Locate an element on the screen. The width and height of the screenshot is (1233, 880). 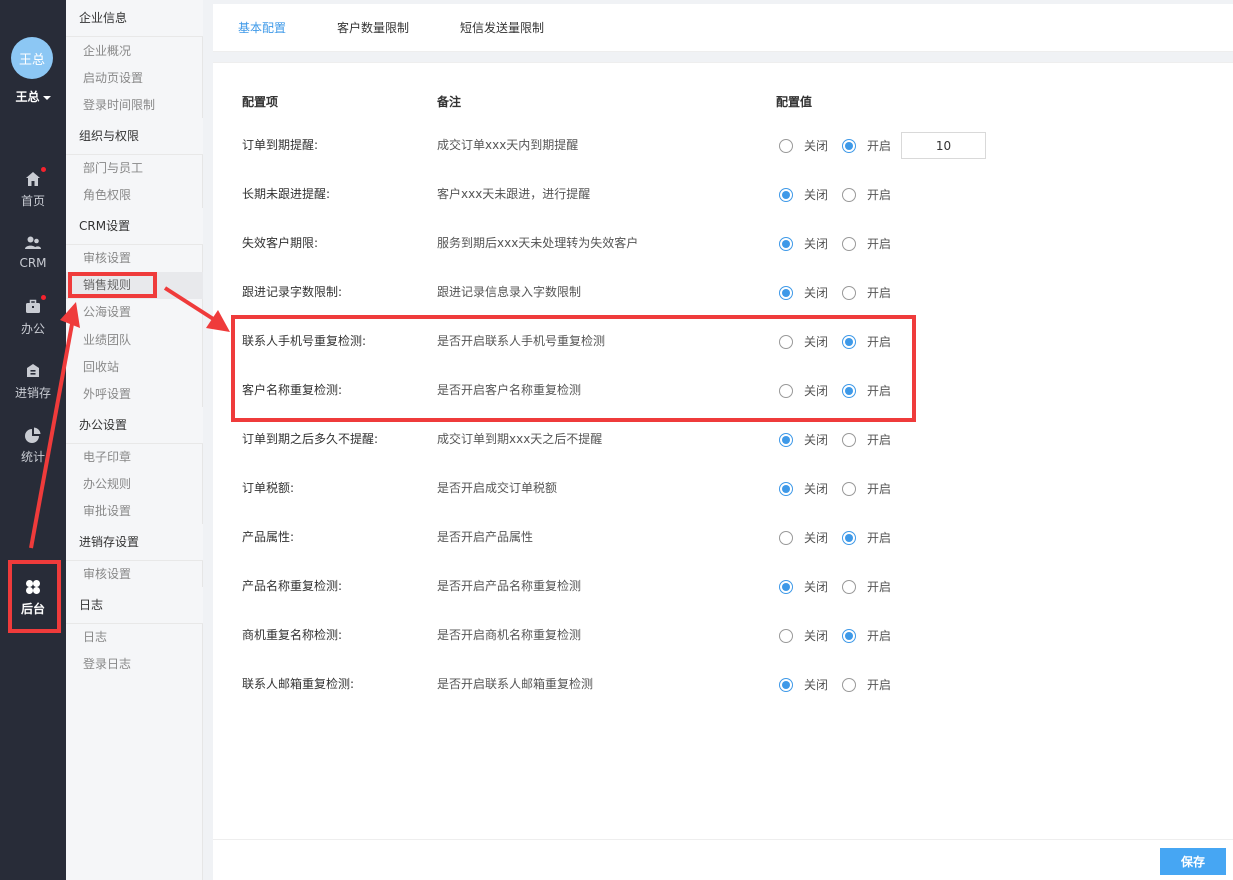
config-item-name: 订单到期提醒: is located at coordinates (280, 145).